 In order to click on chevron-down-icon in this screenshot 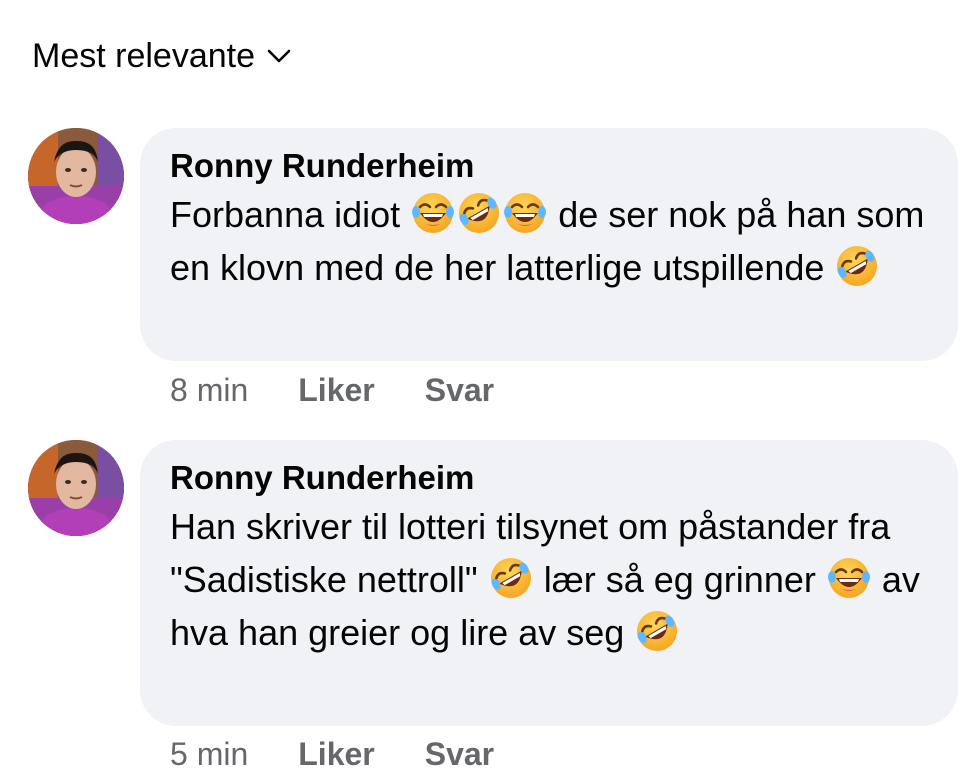, I will do `click(279, 56)`.